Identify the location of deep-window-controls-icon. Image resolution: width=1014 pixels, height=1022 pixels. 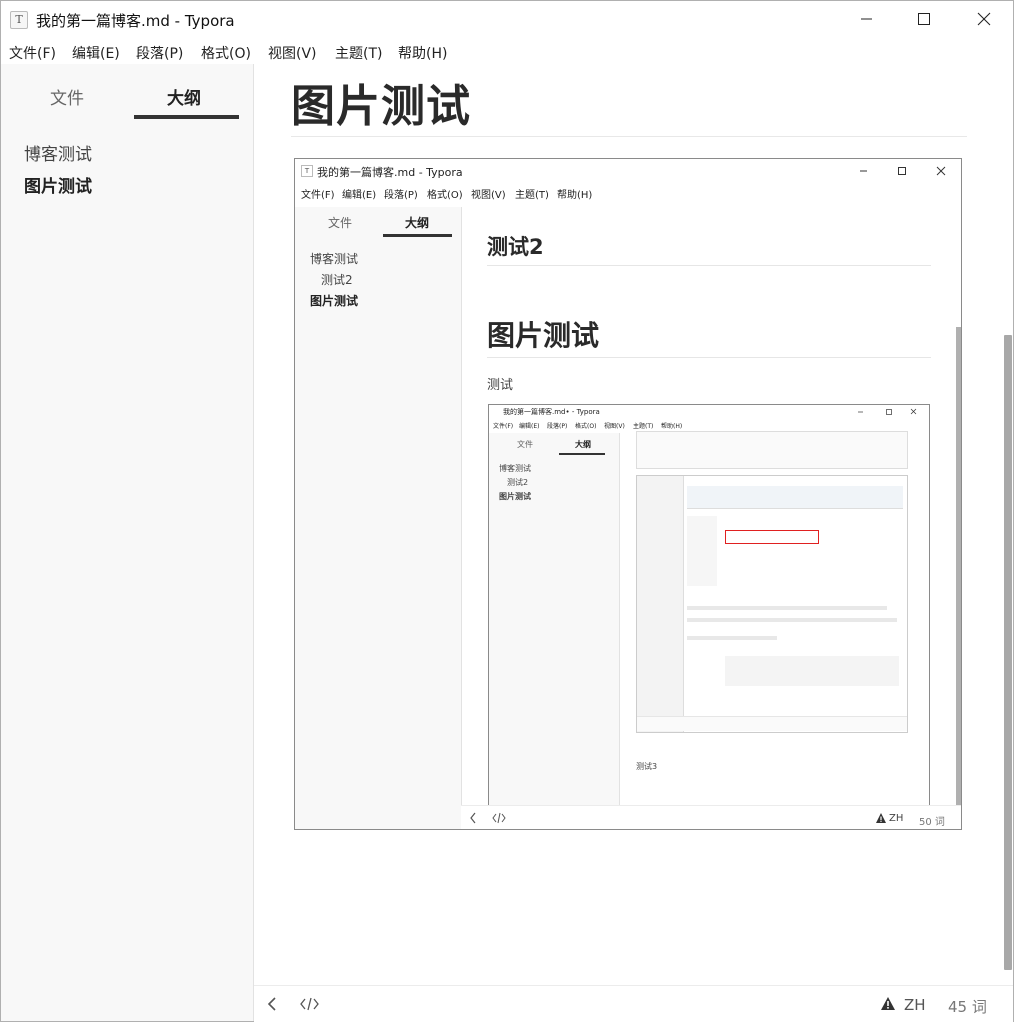
(887, 411).